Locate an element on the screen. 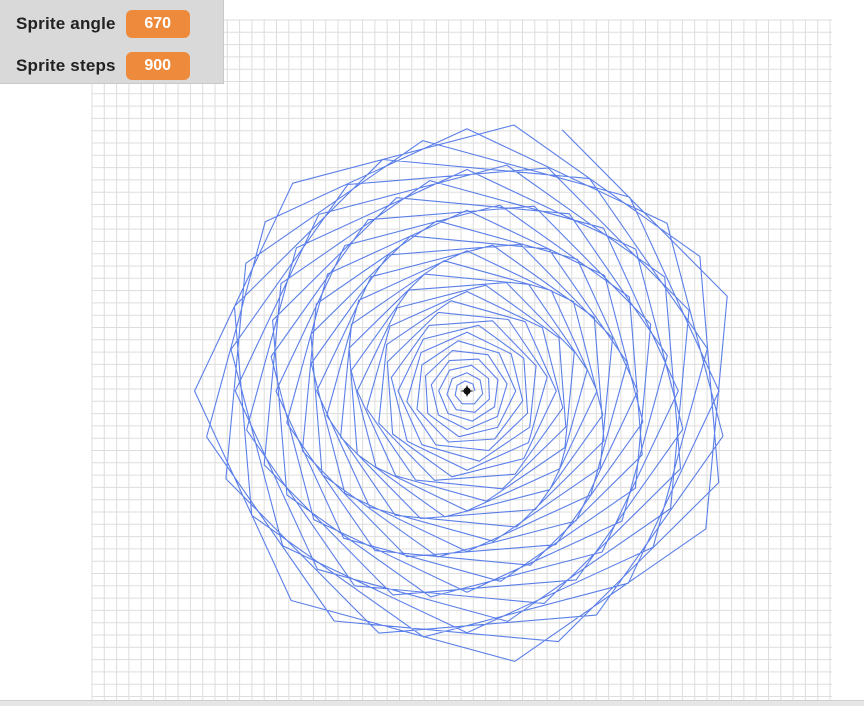  sprite-icon is located at coordinates (467, 391).